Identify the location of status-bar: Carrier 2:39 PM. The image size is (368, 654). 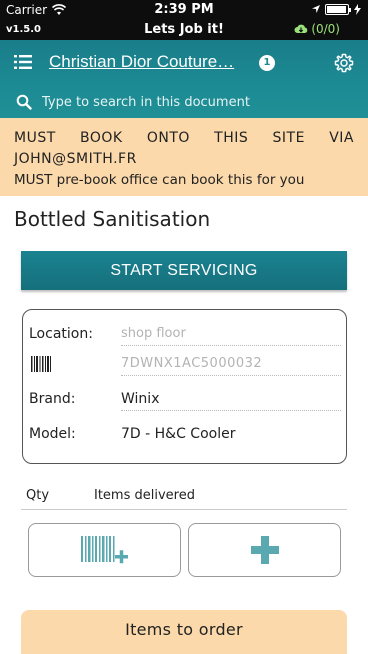
(184, 10).